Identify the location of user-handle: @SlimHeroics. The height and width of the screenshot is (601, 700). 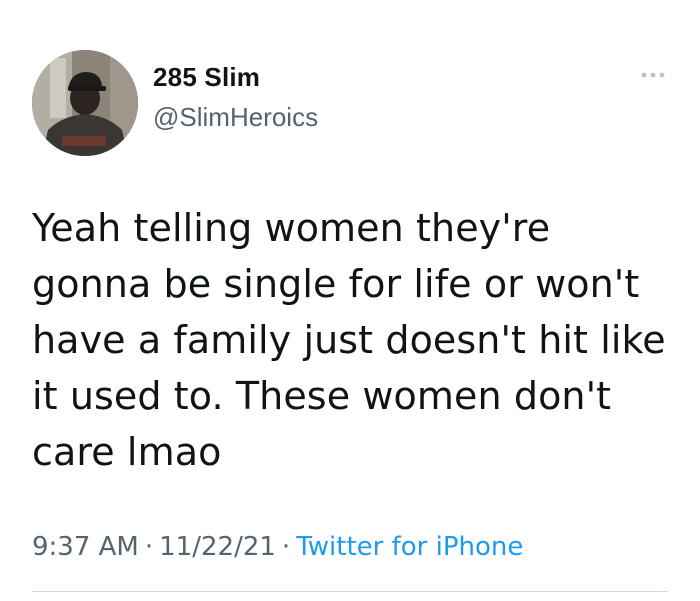
(235, 117).